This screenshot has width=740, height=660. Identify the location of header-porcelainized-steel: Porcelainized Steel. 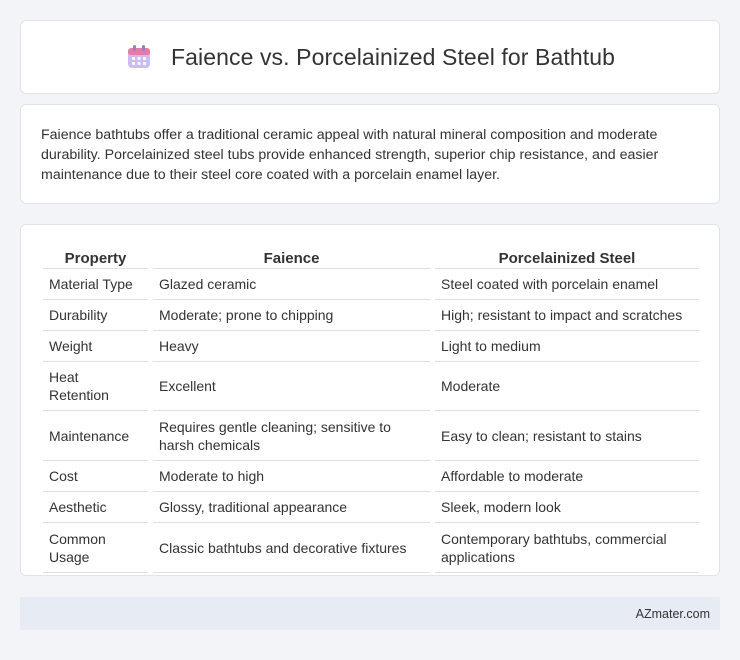
(567, 258).